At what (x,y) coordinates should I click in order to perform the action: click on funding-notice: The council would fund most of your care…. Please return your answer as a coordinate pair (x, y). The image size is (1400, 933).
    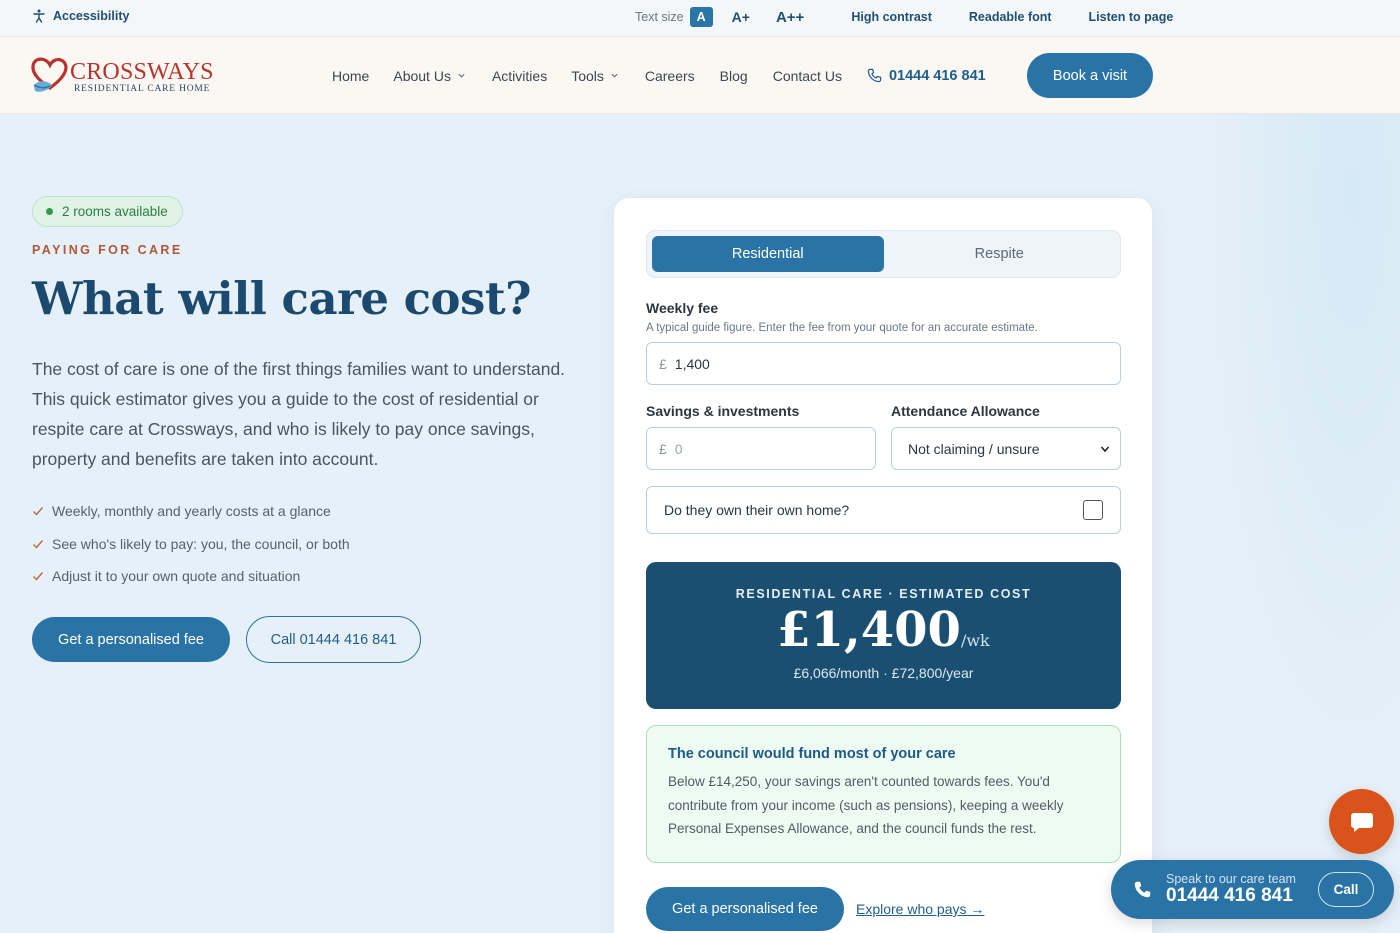
    Looking at the image, I should click on (883, 794).